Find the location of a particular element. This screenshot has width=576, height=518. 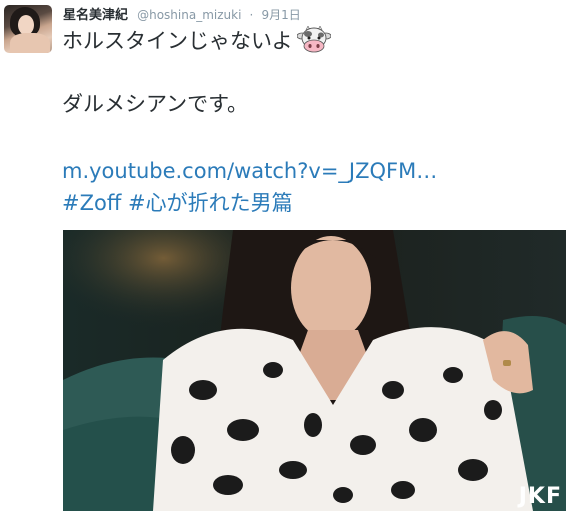

tweet-header: 星名美津紀 @hoshina_mizuki · 9月1日 is located at coordinates (182, 13).